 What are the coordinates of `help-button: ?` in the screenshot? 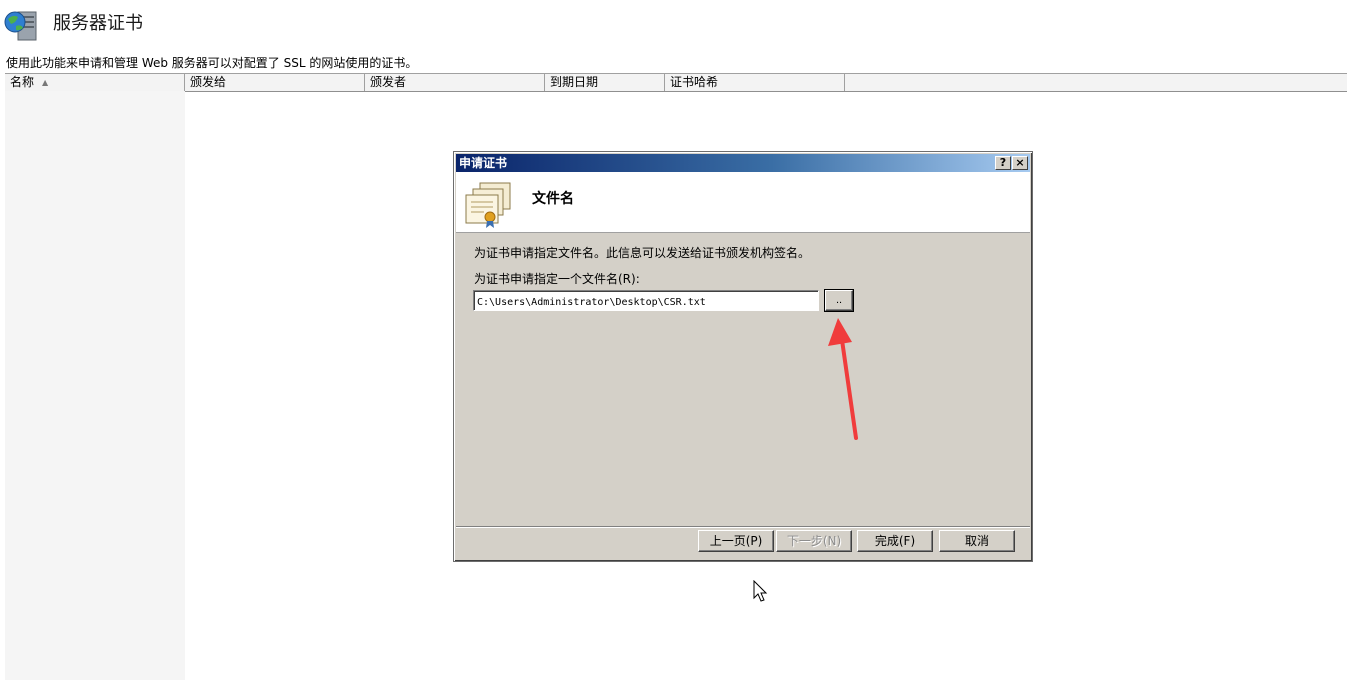 It's located at (1003, 163).